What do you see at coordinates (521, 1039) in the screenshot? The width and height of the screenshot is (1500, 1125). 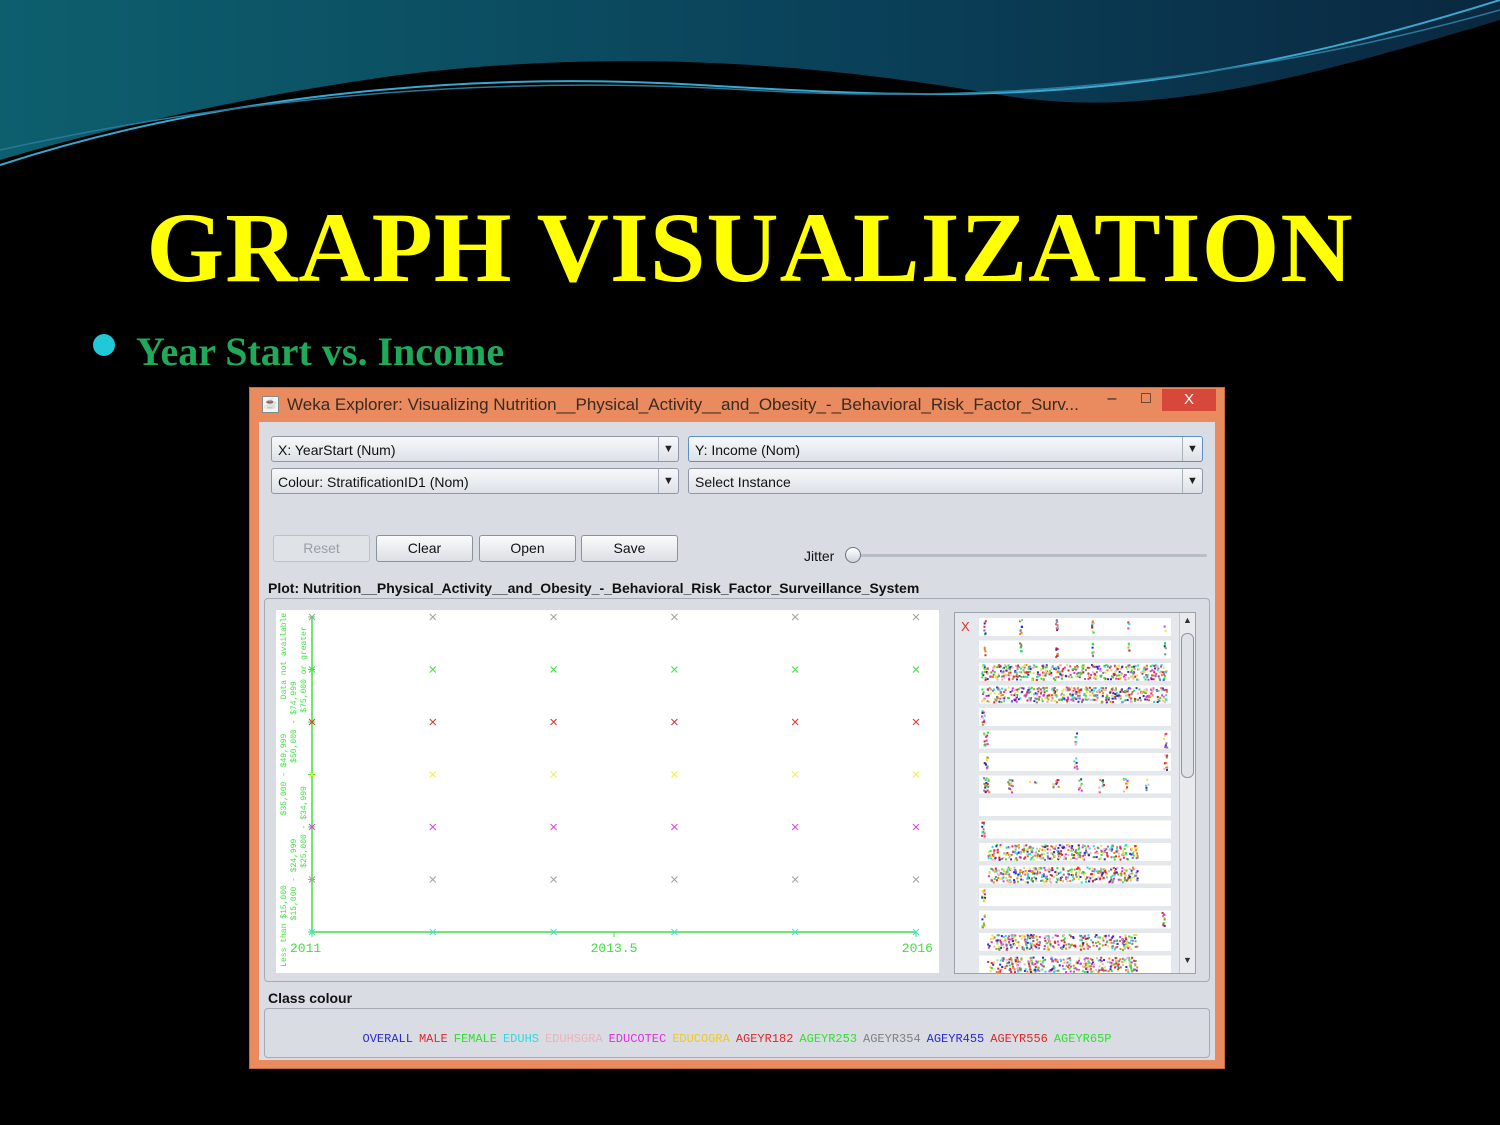 I see `class-colour-item: EDUHS` at bounding box center [521, 1039].